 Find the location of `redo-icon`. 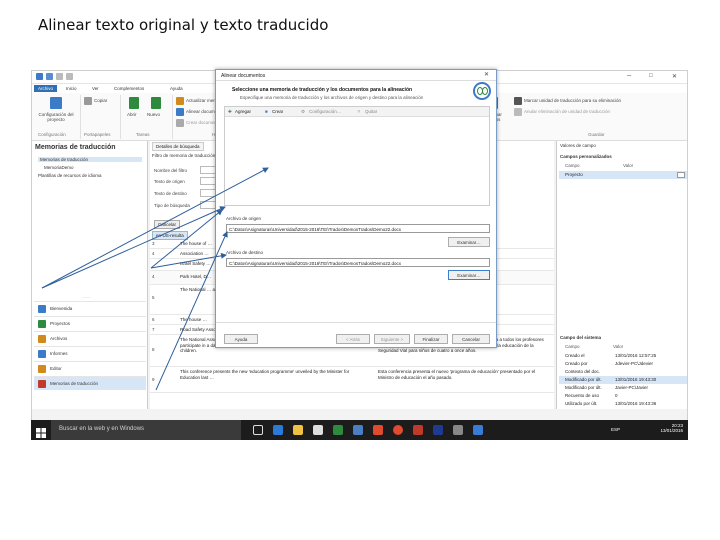

redo-icon is located at coordinates (69, 76).